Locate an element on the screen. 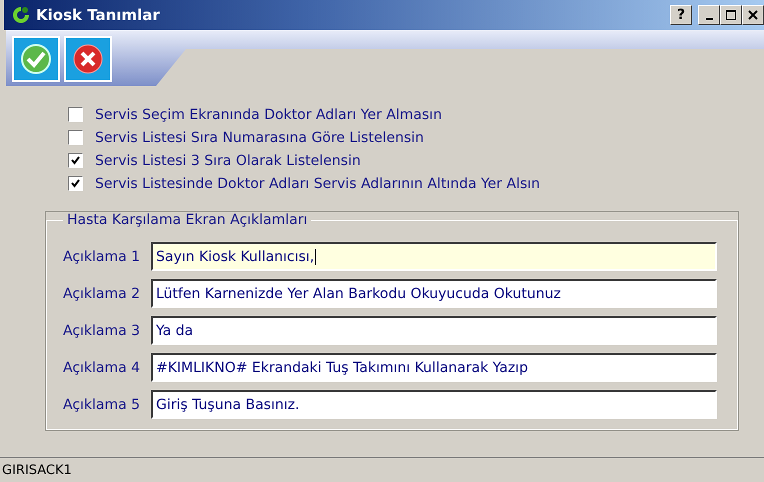  cancel-button is located at coordinates (88, 59).